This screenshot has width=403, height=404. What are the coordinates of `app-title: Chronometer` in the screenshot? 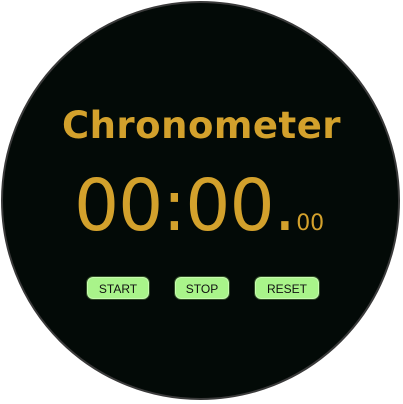 It's located at (201, 125).